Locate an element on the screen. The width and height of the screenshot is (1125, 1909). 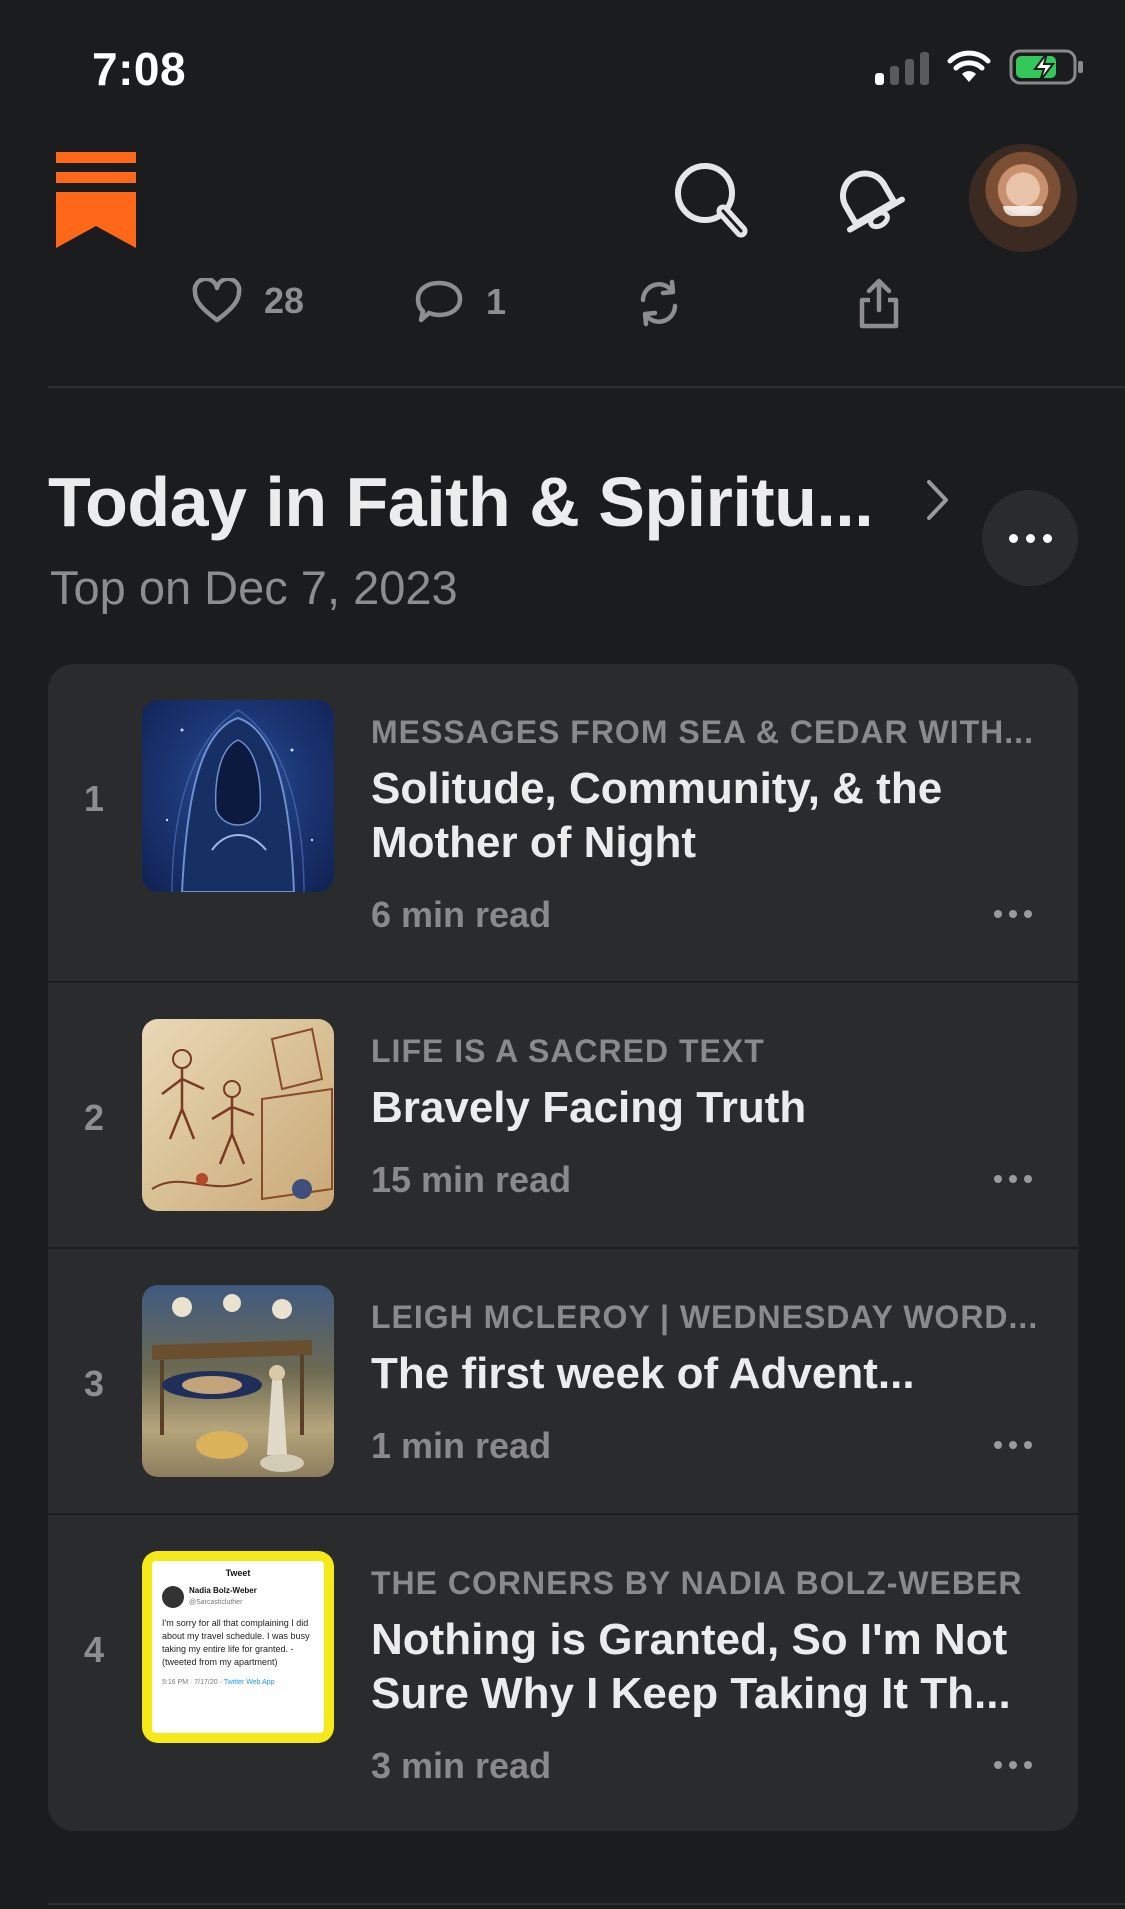
post-actions: 28 1 is located at coordinates (562, 305).